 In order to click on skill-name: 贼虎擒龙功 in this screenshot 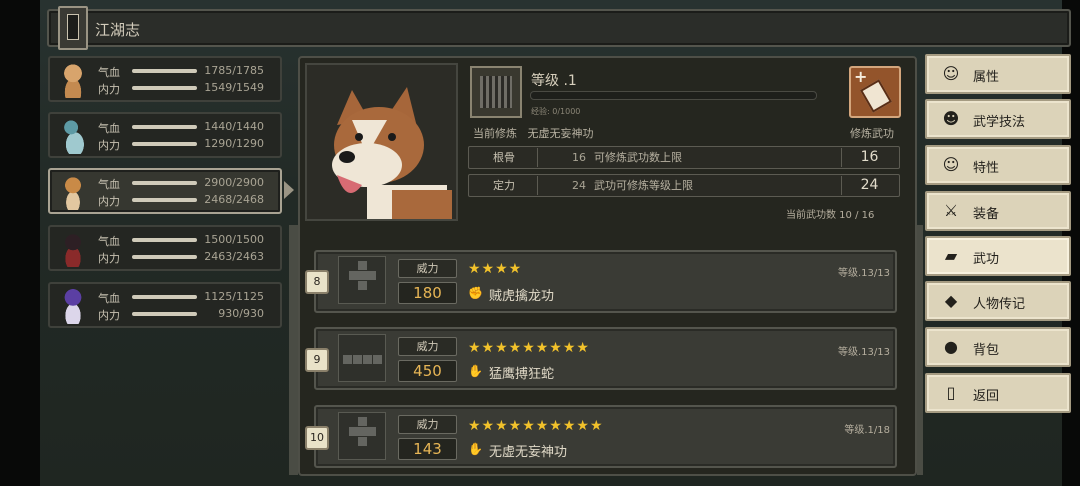, I will do `click(522, 296)`.